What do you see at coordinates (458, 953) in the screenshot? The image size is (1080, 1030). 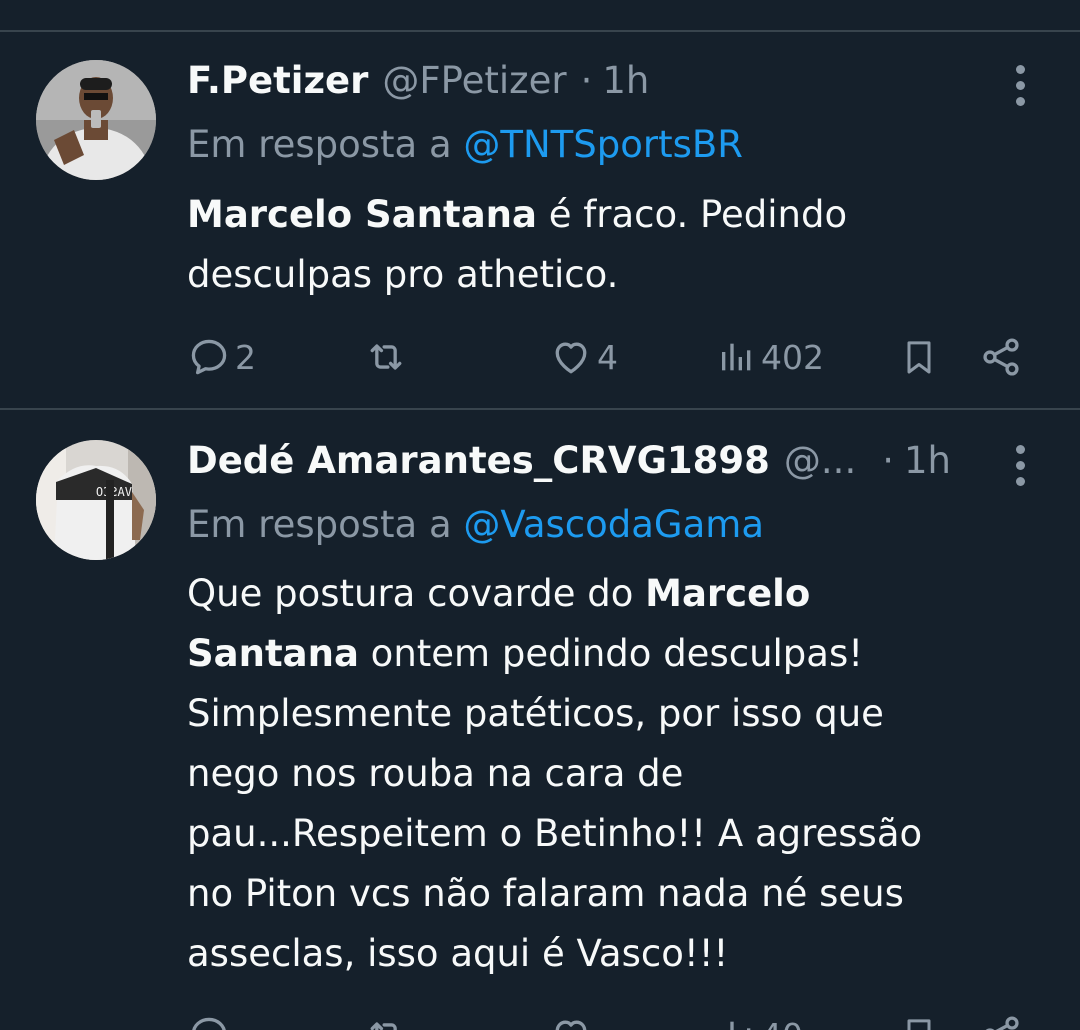 I see `text-segment: asseclas, isso aqui é Vasco!!!` at bounding box center [458, 953].